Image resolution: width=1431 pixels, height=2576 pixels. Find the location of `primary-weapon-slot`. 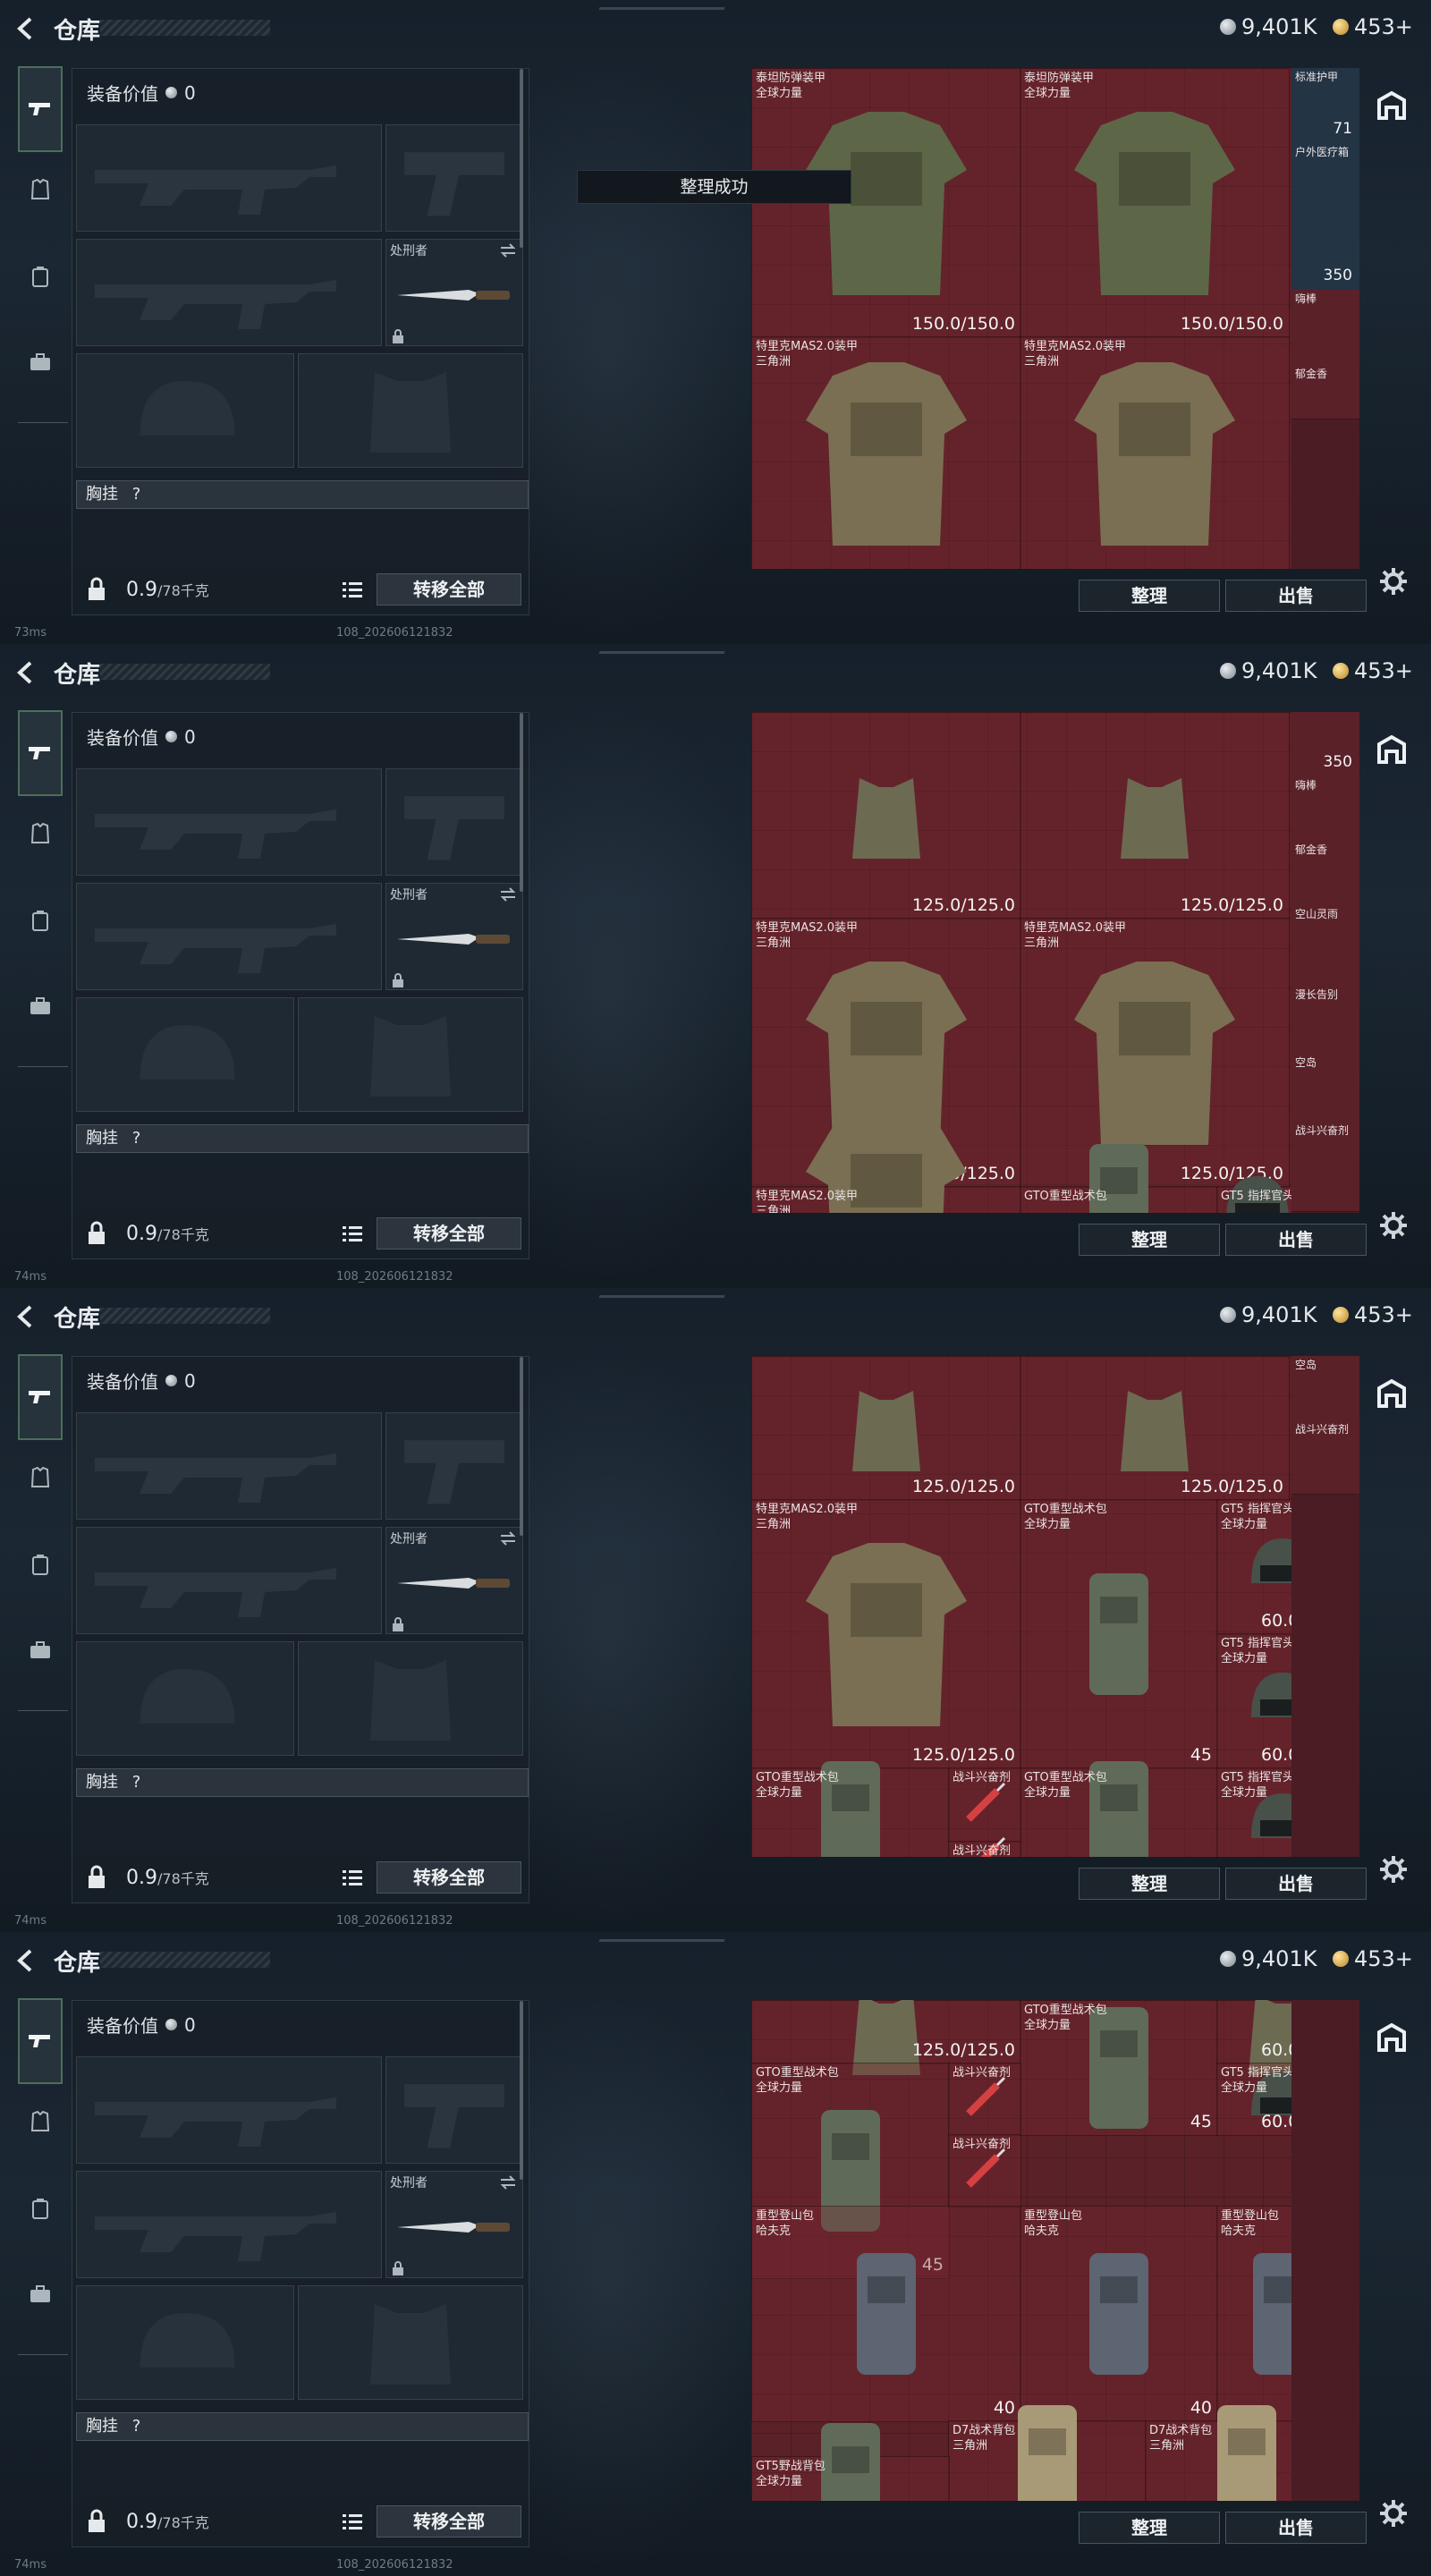

primary-weapon-slot is located at coordinates (229, 822).